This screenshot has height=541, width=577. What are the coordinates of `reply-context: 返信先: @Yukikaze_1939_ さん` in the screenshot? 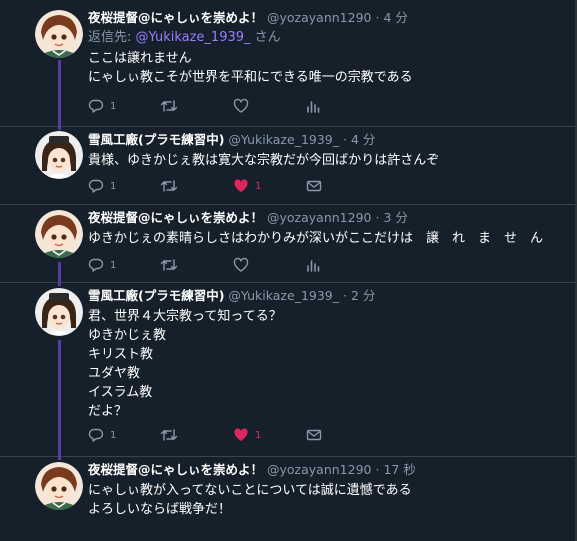 It's located at (327, 38).